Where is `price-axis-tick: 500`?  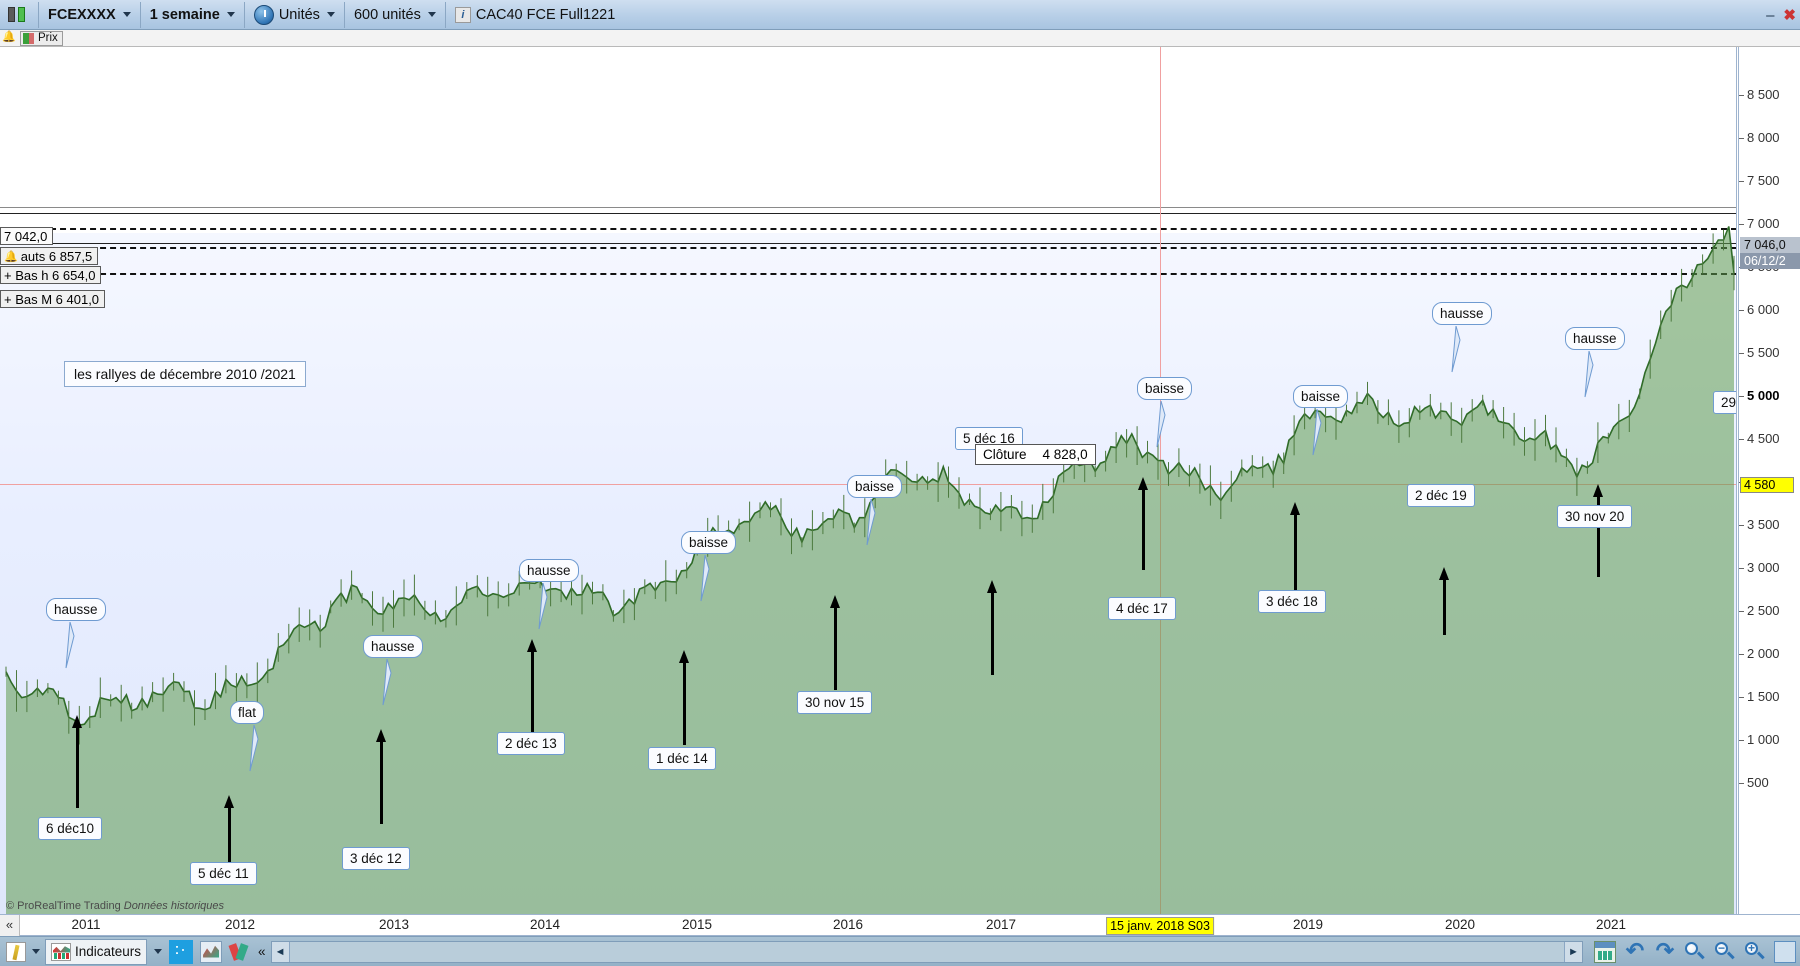 price-axis-tick: 500 is located at coordinates (1769, 783).